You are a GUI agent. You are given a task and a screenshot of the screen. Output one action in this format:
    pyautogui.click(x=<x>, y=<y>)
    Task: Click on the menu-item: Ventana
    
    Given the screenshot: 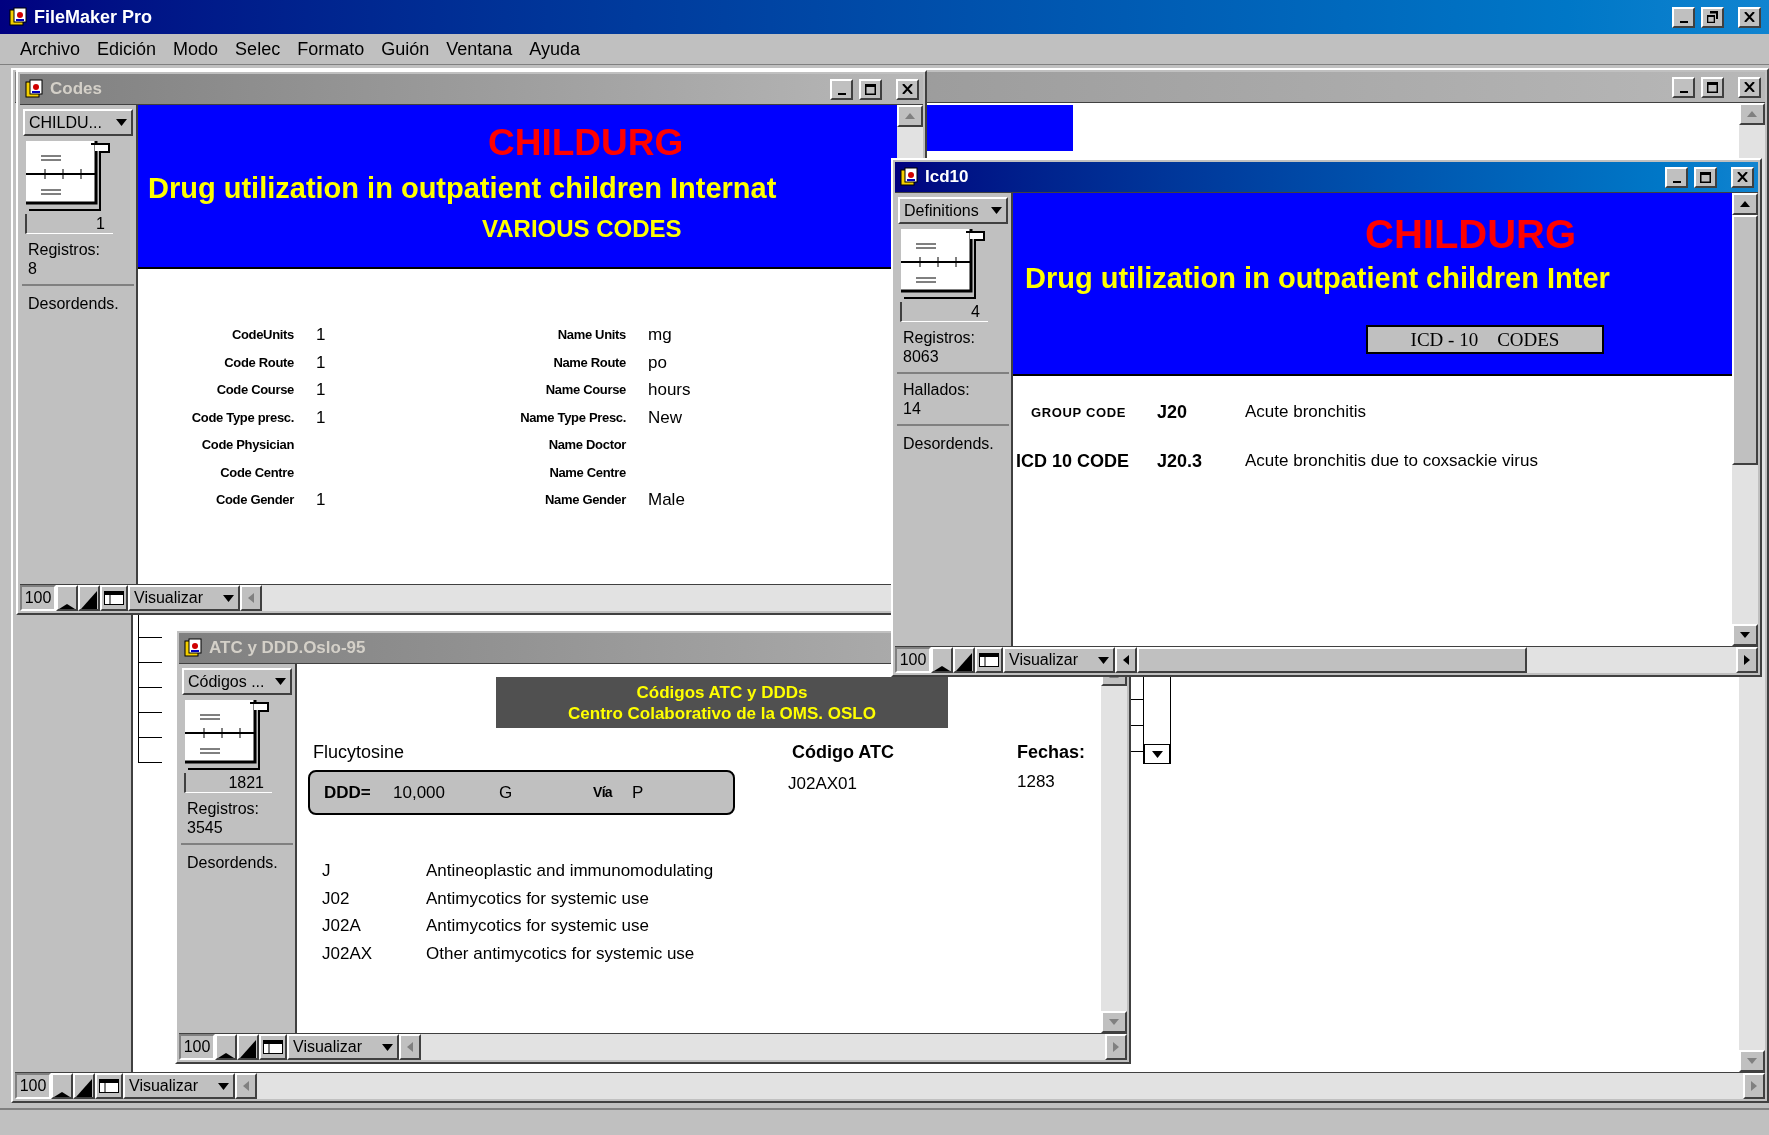 What is the action you would take?
    pyautogui.click(x=479, y=49)
    